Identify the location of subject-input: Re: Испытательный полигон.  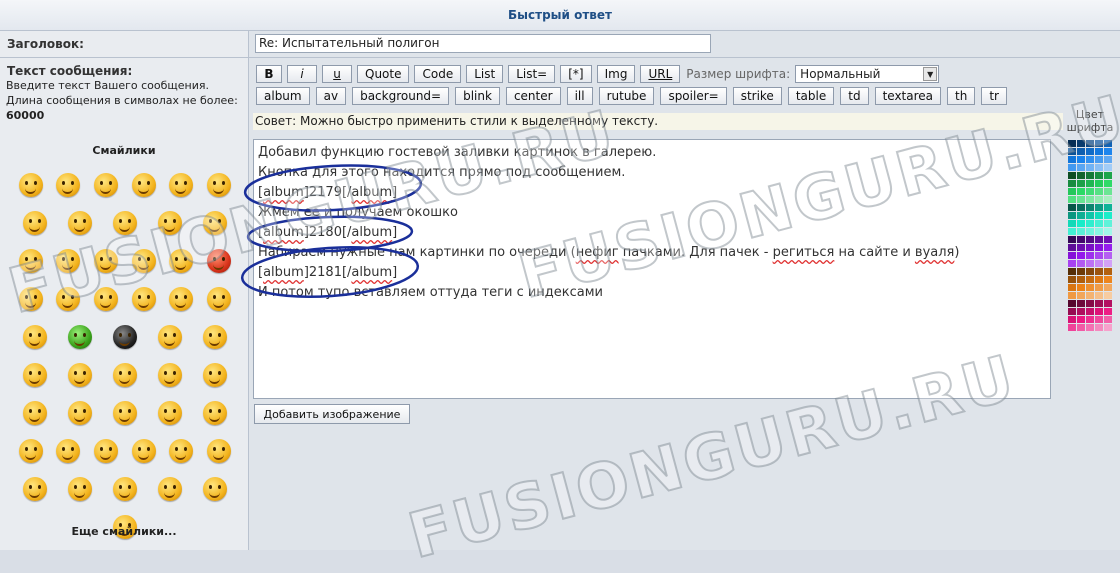
(483, 43).